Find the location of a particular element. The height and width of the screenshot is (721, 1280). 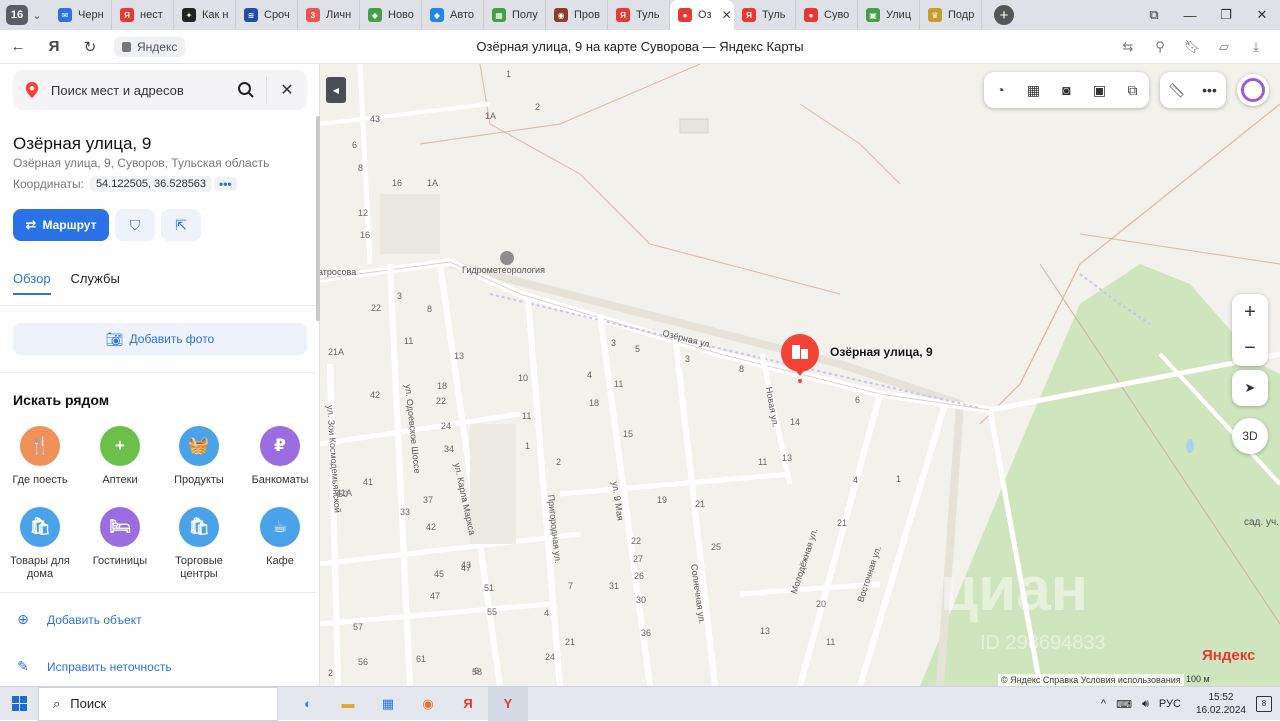

language-indicator: РУС is located at coordinates (1170, 704).